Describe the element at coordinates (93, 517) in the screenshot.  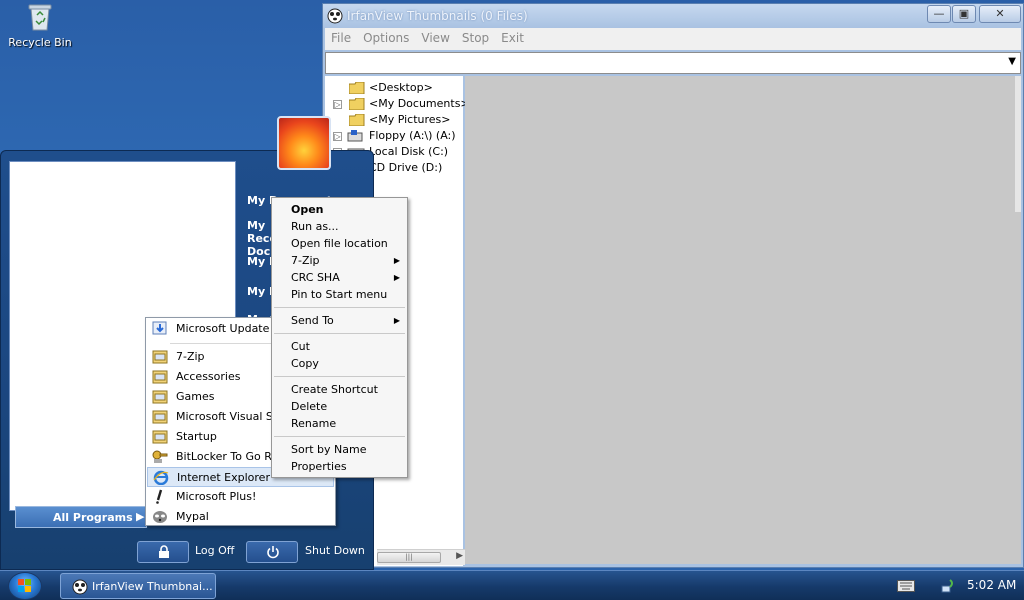
I see `all-programs-label: All Programs` at that location.